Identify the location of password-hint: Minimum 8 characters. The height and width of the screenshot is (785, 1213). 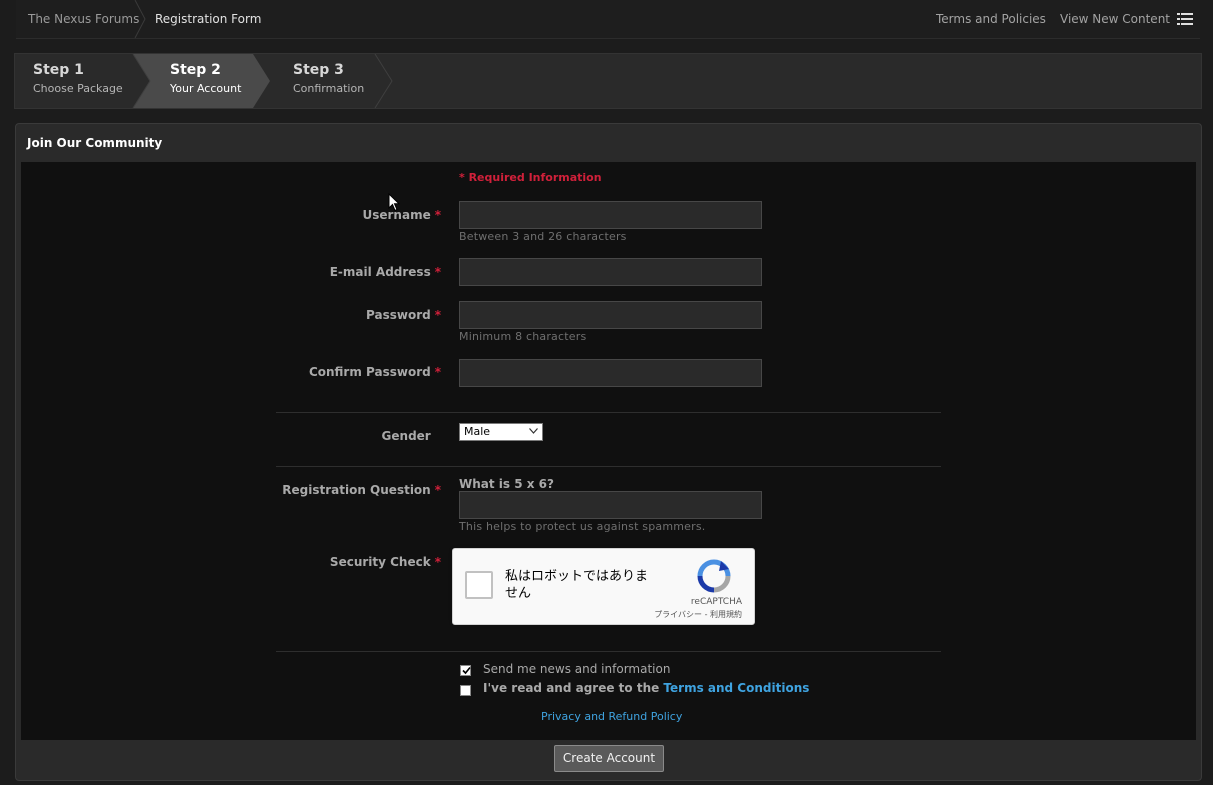
(523, 336).